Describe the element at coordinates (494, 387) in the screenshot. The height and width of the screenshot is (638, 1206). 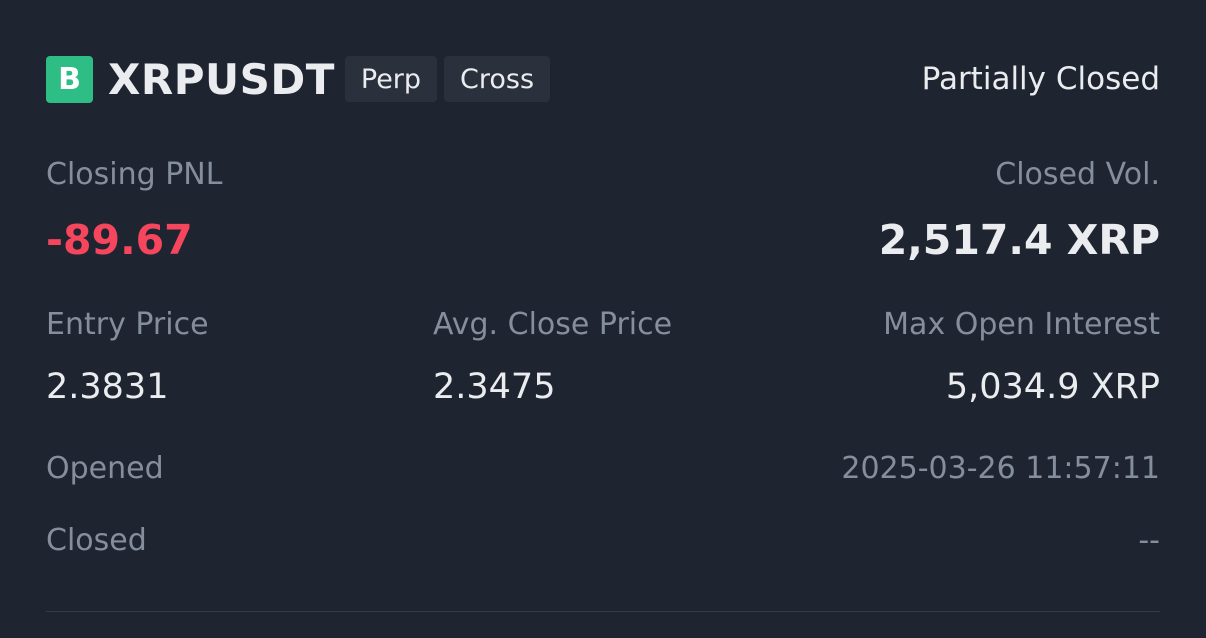
I see `avg-close-price-value: 2.3475` at that location.